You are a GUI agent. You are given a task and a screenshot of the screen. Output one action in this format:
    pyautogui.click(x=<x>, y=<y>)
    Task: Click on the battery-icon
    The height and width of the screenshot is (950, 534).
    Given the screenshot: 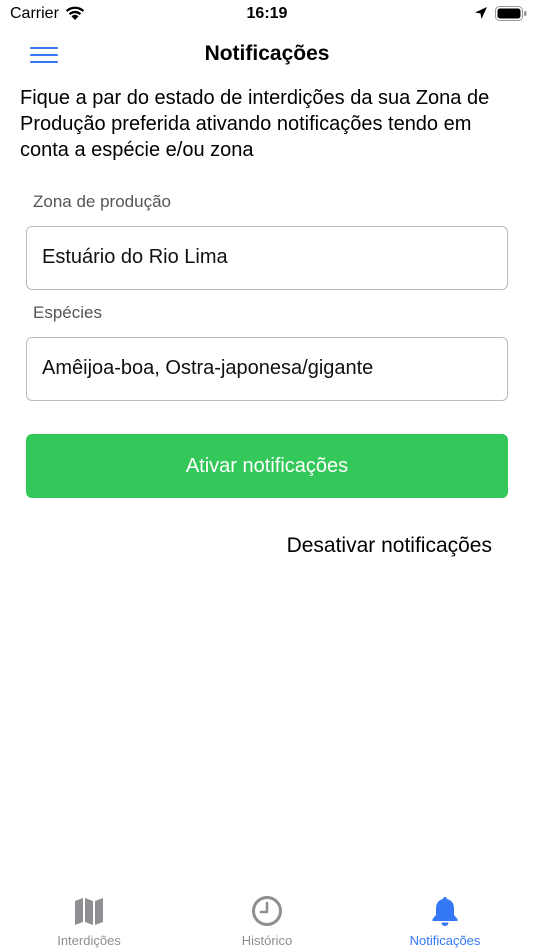 What is the action you would take?
    pyautogui.click(x=511, y=13)
    